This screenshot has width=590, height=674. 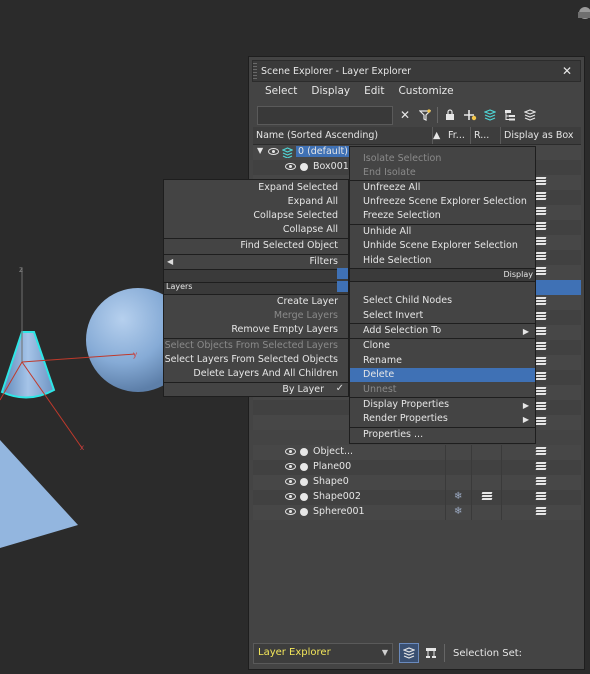 I want to click on menu-by-layer: By Layer, so click(x=303, y=390).